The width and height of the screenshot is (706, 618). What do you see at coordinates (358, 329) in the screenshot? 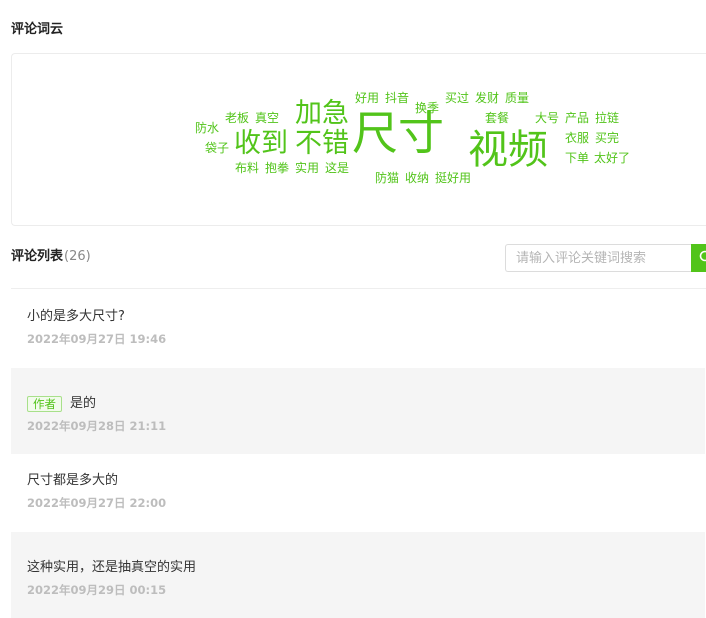
I see `comment-item: 小的是多大尺寸? 2022年09月27日 19:46` at bounding box center [358, 329].